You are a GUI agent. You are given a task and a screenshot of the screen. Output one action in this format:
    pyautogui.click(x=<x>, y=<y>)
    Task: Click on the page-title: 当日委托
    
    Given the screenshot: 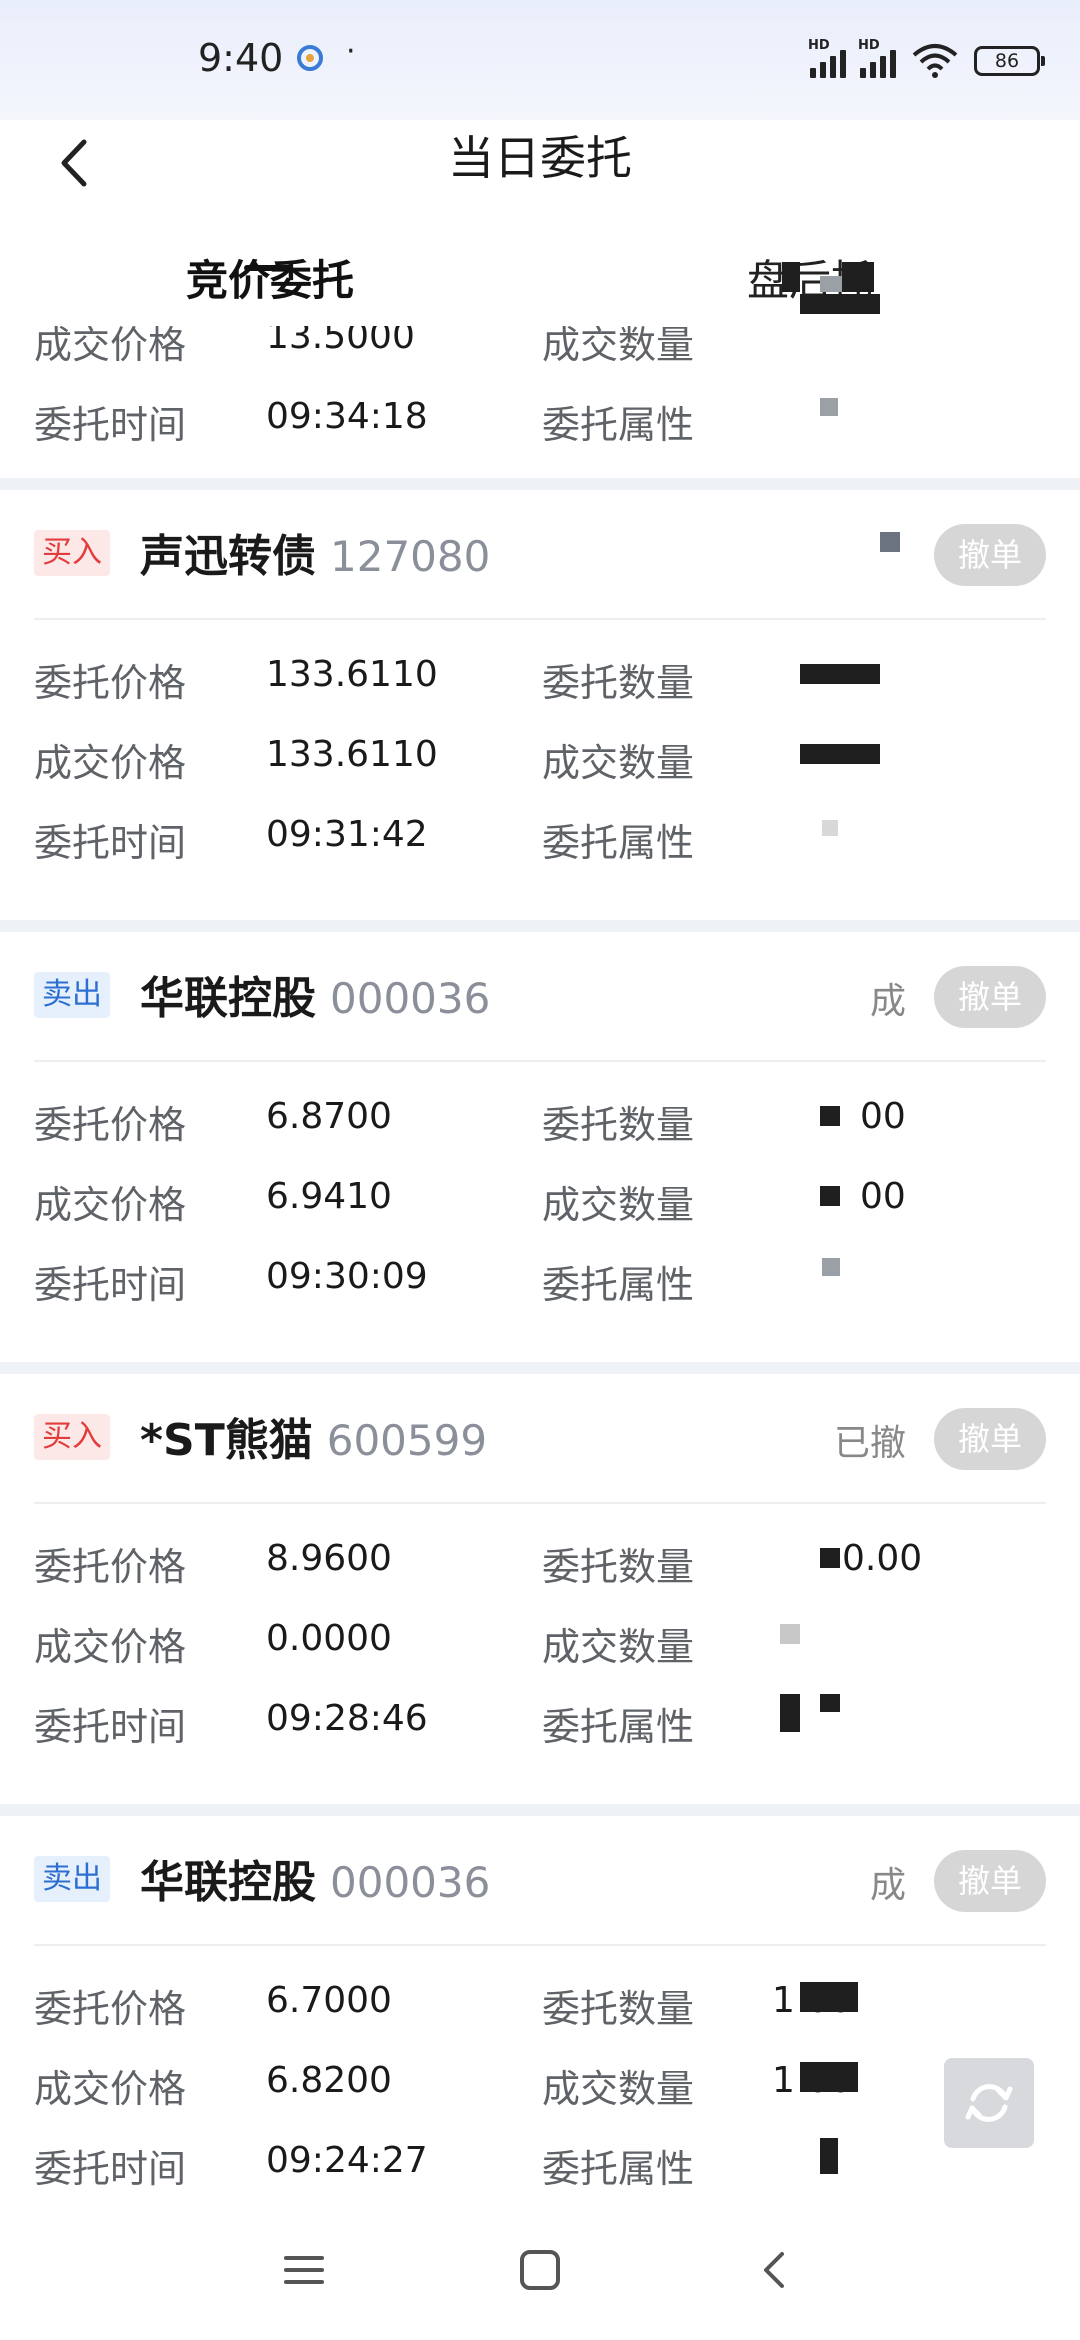 What is the action you would take?
    pyautogui.click(x=540, y=158)
    